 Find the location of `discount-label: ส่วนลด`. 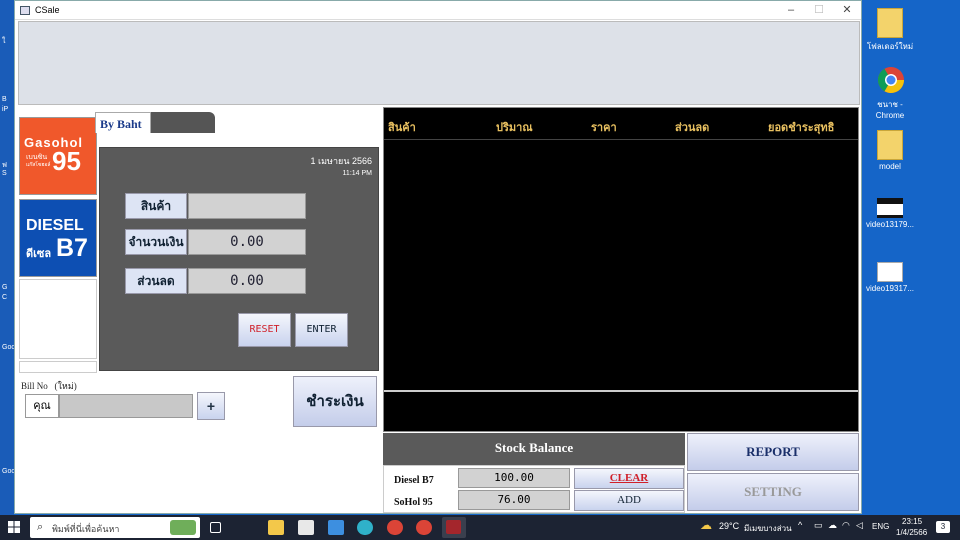

discount-label: ส่วนลด is located at coordinates (156, 281).